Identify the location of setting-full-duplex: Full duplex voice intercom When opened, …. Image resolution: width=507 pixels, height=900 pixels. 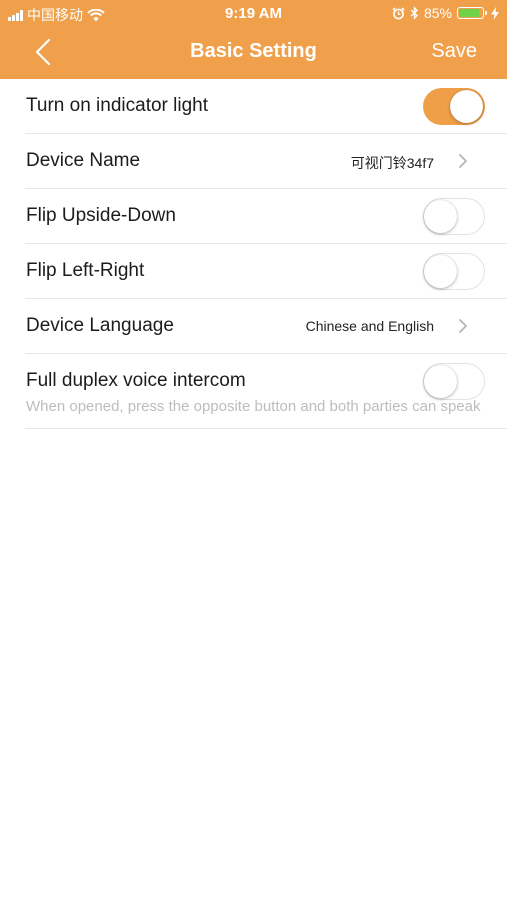
(266, 391).